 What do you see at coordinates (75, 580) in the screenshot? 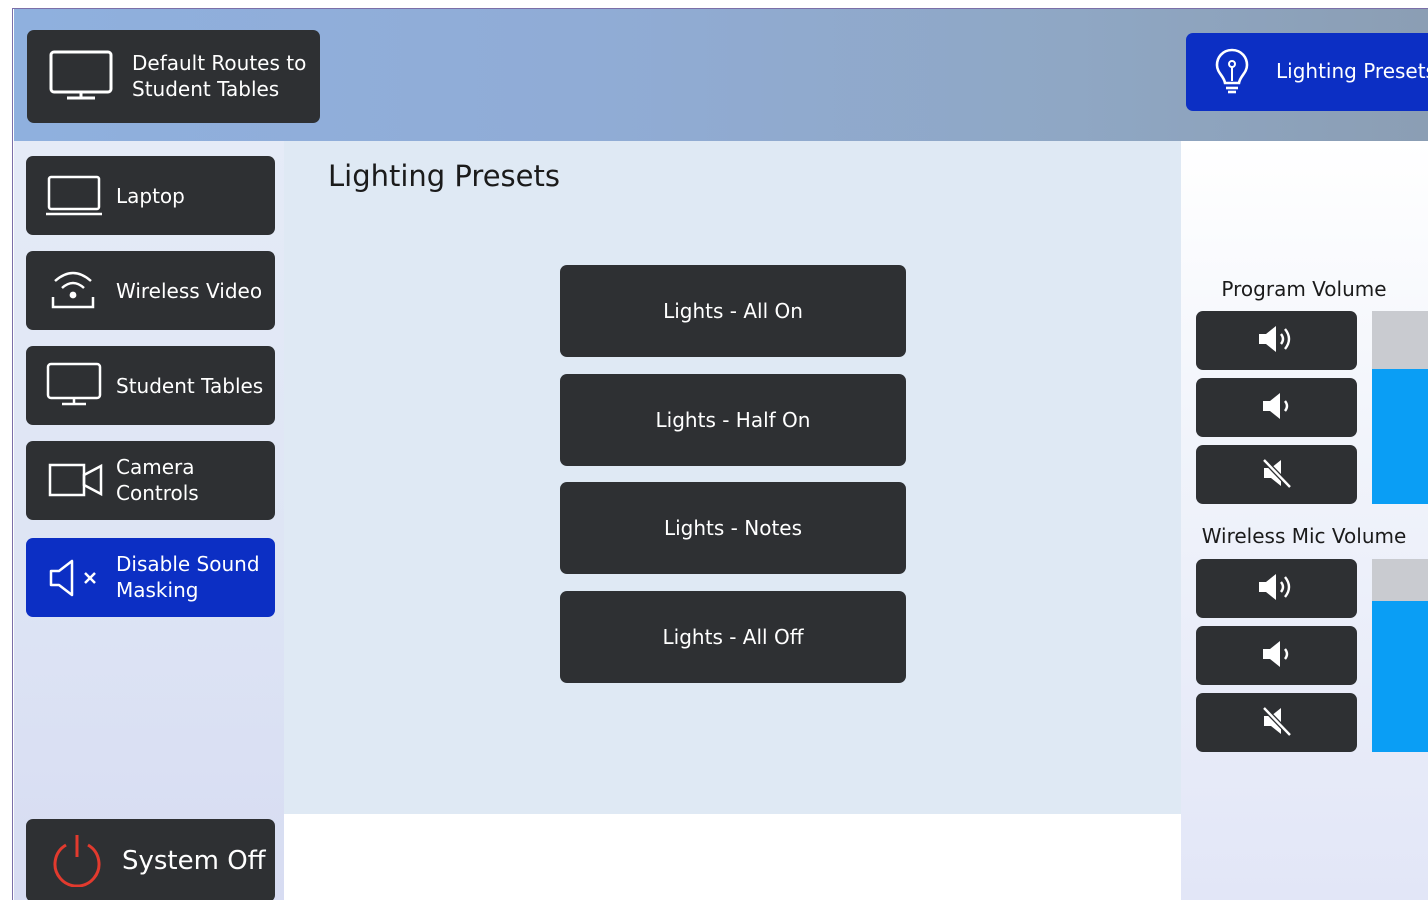
I see `speaker-mute-icon` at bounding box center [75, 580].